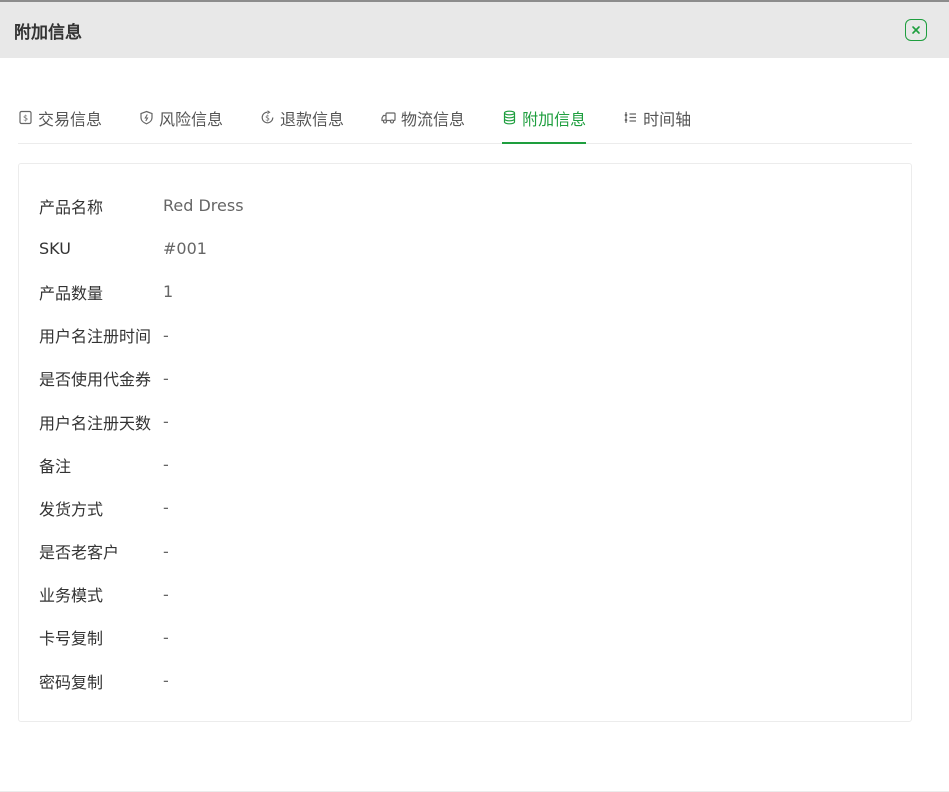 The image size is (949, 792). I want to click on tab-risk-info: 风险信息, so click(181, 117).